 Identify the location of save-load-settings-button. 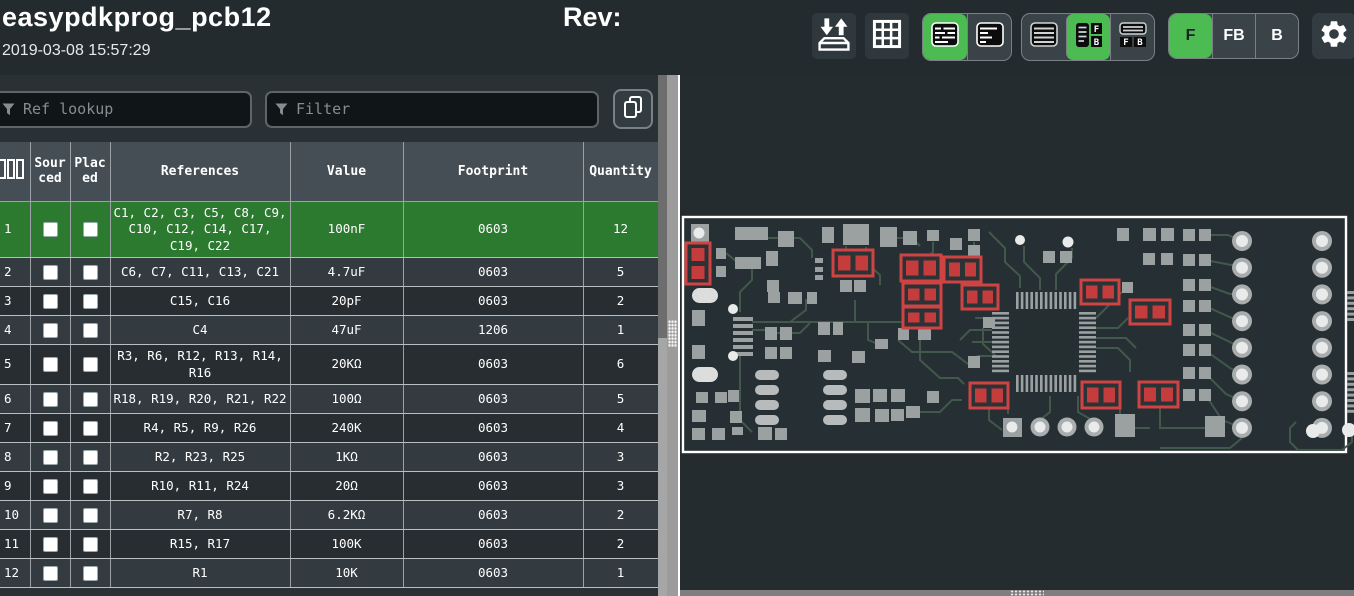
(834, 36).